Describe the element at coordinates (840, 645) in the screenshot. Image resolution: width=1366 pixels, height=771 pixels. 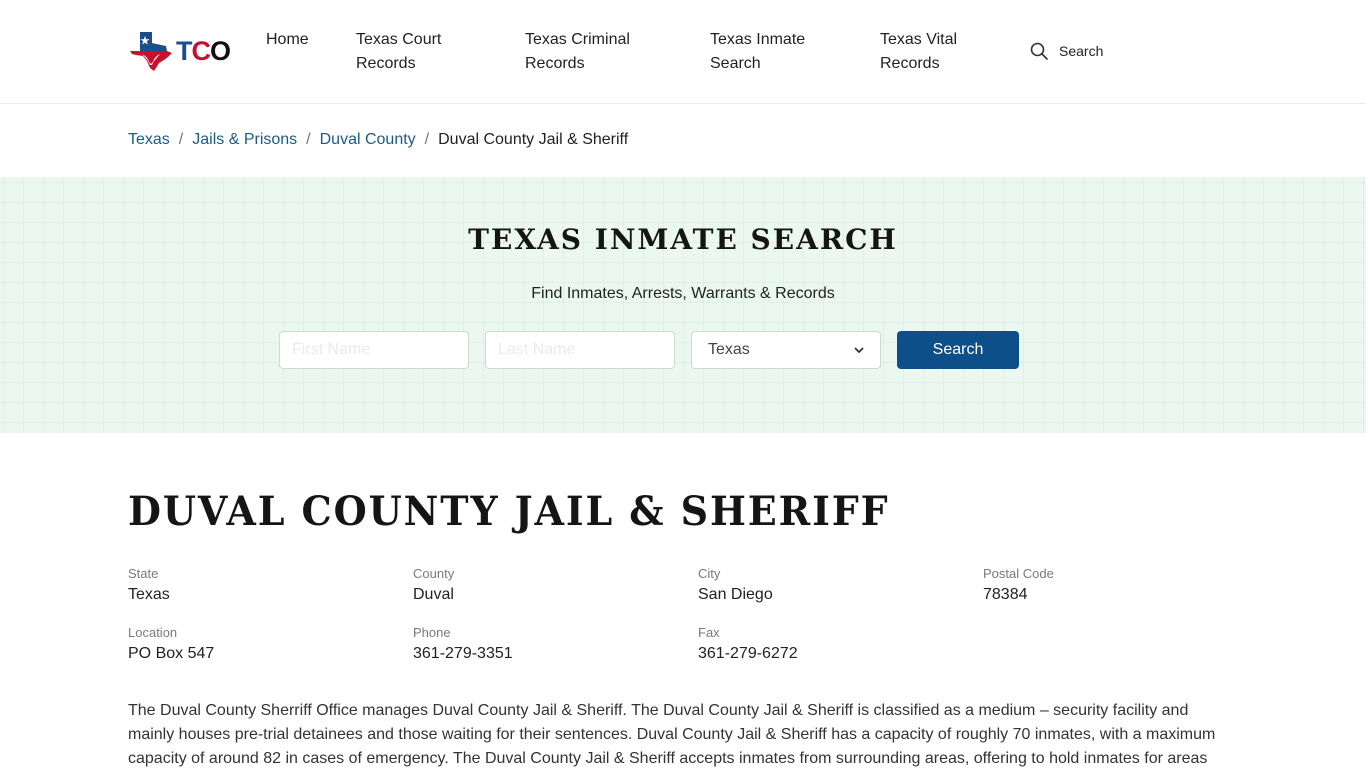
I see `info-fax: Fax 361-279-6272` at that location.